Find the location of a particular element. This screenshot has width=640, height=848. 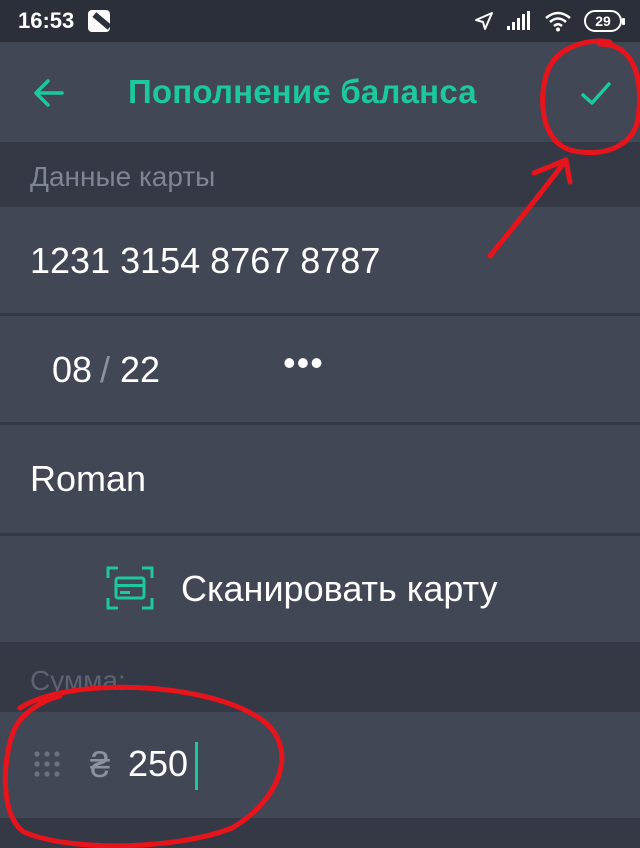

page-title: Пополнение баланса is located at coordinates (302, 91).